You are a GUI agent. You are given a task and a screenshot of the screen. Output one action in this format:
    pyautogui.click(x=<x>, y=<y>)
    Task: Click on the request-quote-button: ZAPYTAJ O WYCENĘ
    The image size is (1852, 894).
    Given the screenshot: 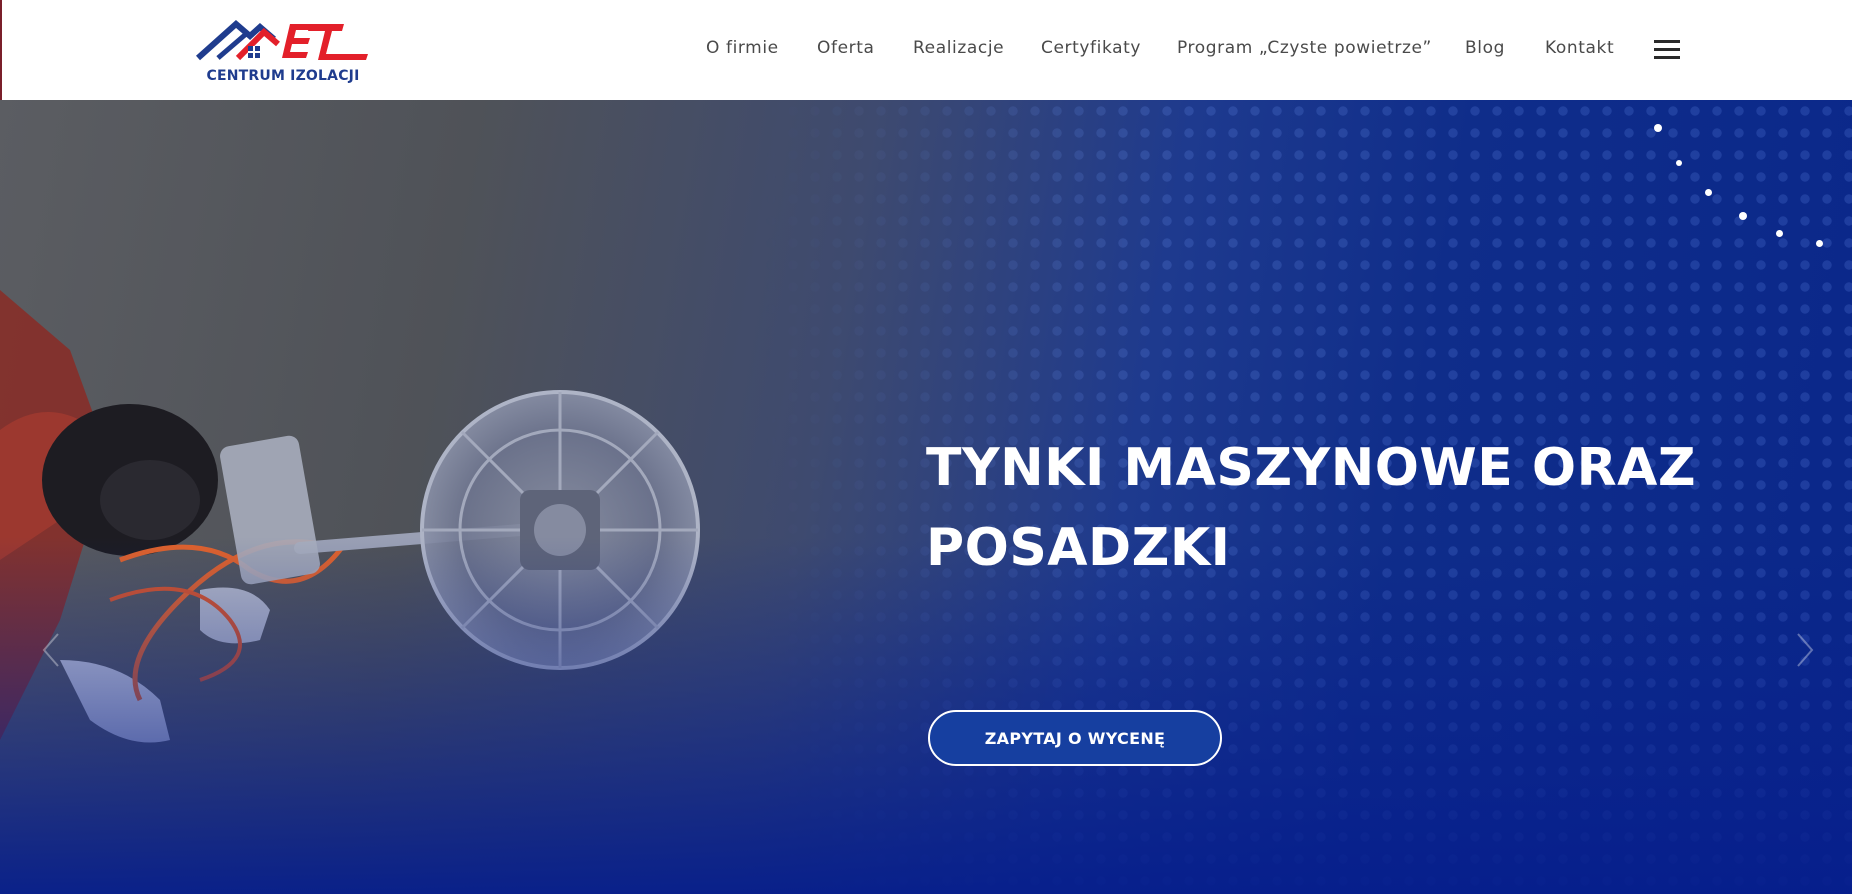 What is the action you would take?
    pyautogui.click(x=1075, y=738)
    